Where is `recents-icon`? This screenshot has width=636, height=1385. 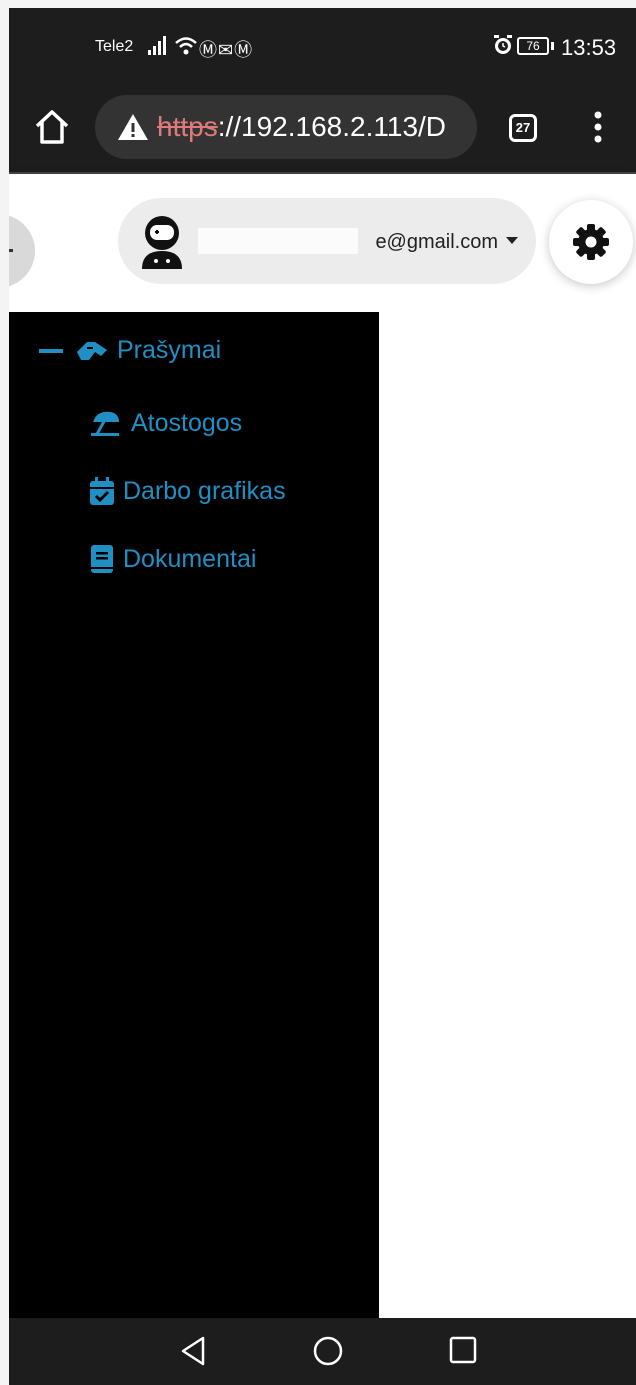
recents-icon is located at coordinates (463, 1350).